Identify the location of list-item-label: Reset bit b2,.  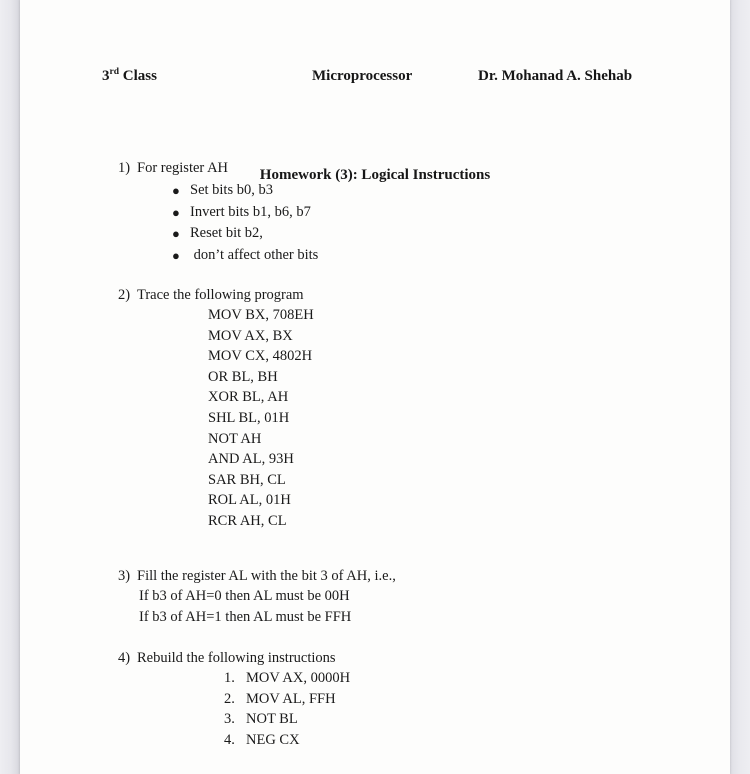
(226, 233).